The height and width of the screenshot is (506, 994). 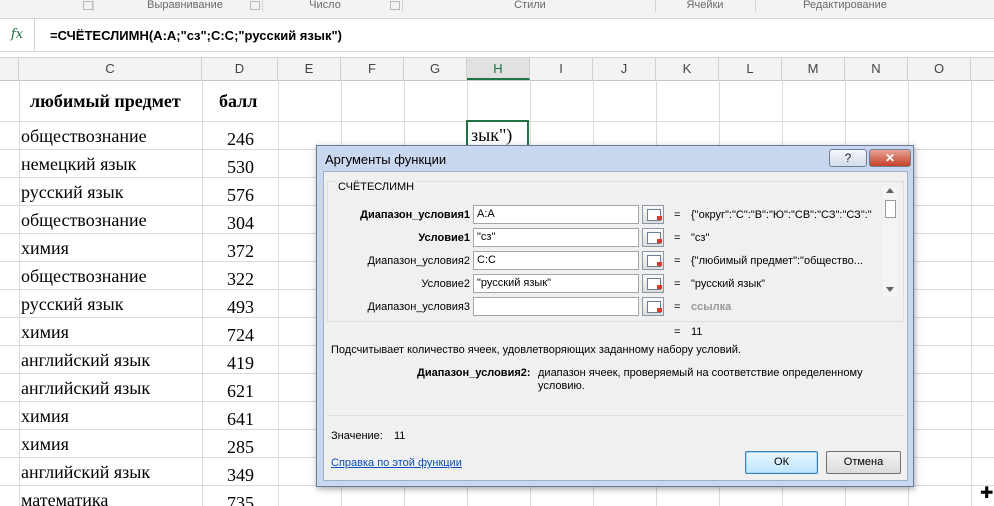 I want to click on ribbon-group-editing: Редактирование, so click(x=845, y=5).